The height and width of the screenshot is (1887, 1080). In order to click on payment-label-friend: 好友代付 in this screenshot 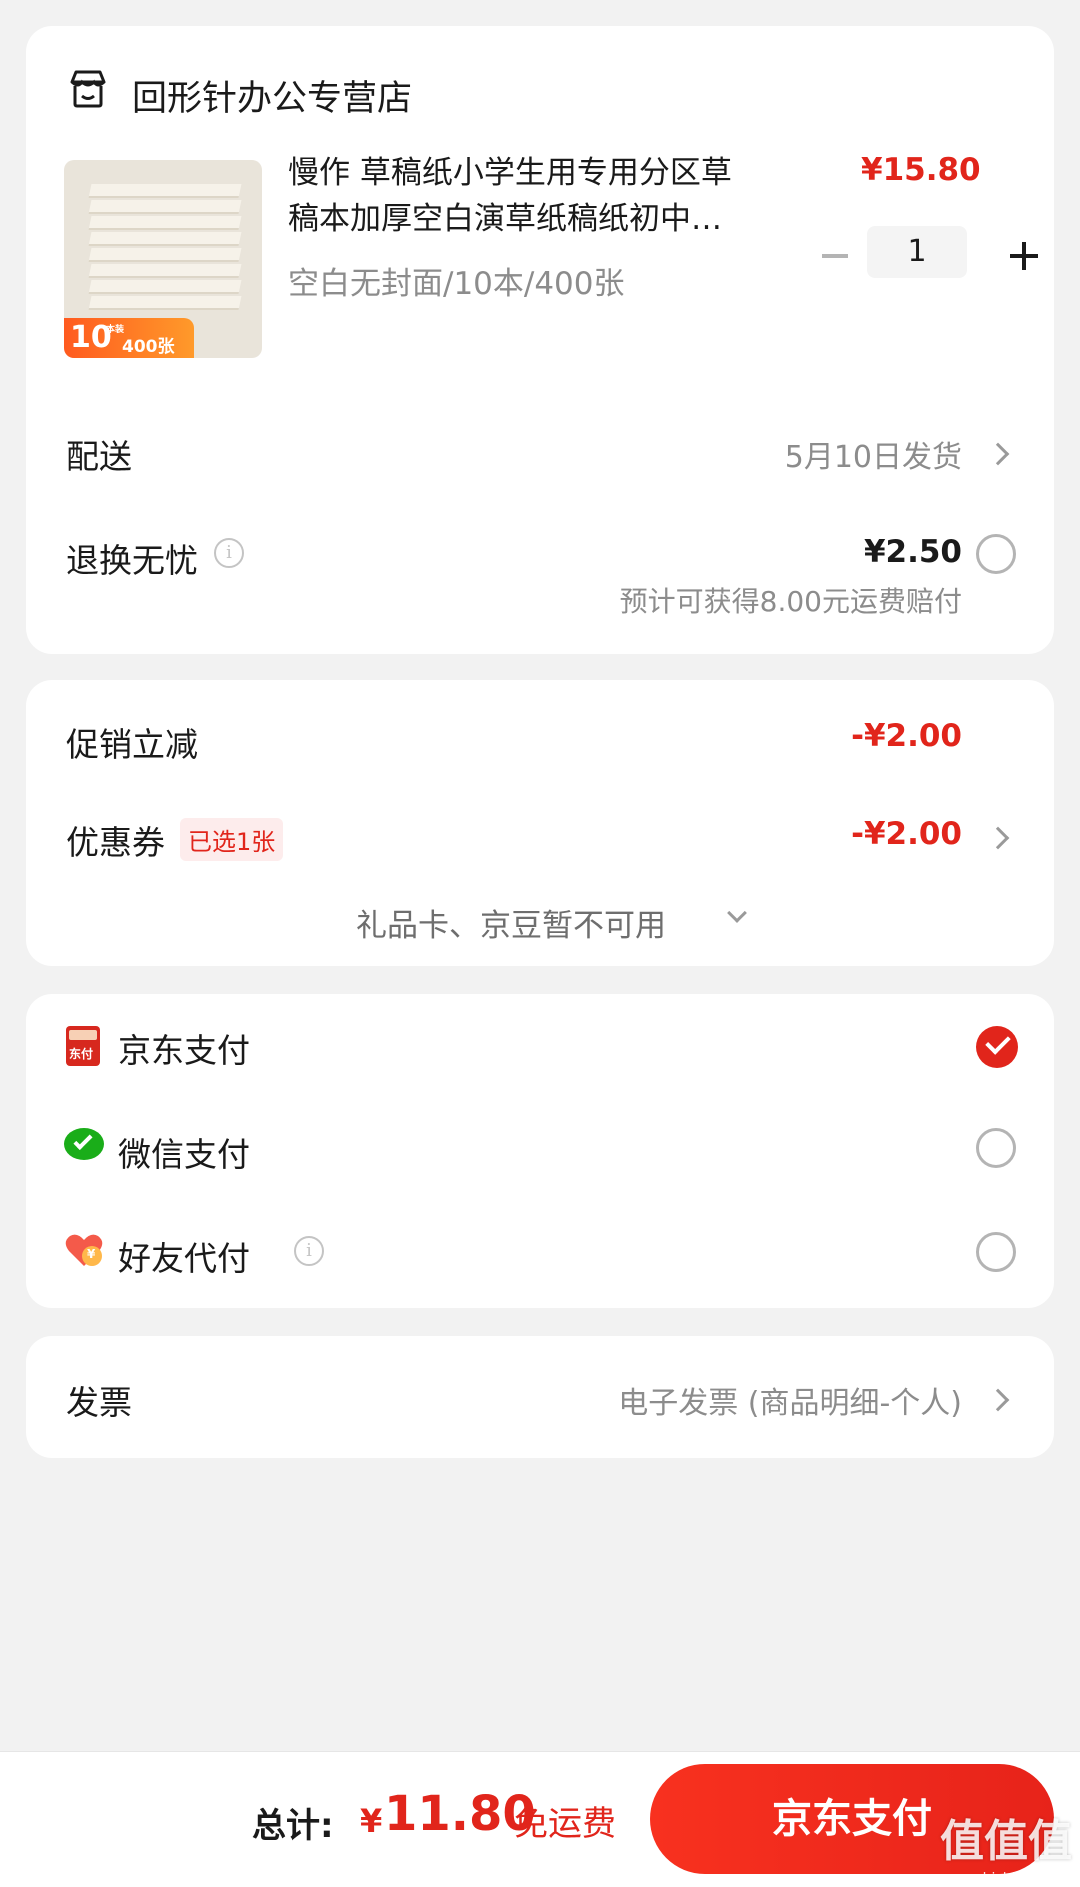, I will do `click(184, 1258)`.